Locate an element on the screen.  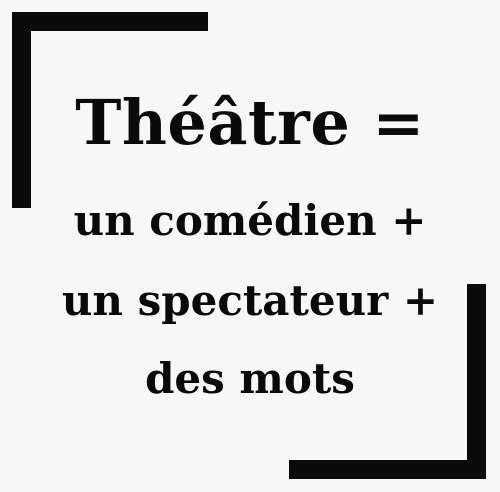
quote-line-3: un spectateur + is located at coordinates (250, 300).